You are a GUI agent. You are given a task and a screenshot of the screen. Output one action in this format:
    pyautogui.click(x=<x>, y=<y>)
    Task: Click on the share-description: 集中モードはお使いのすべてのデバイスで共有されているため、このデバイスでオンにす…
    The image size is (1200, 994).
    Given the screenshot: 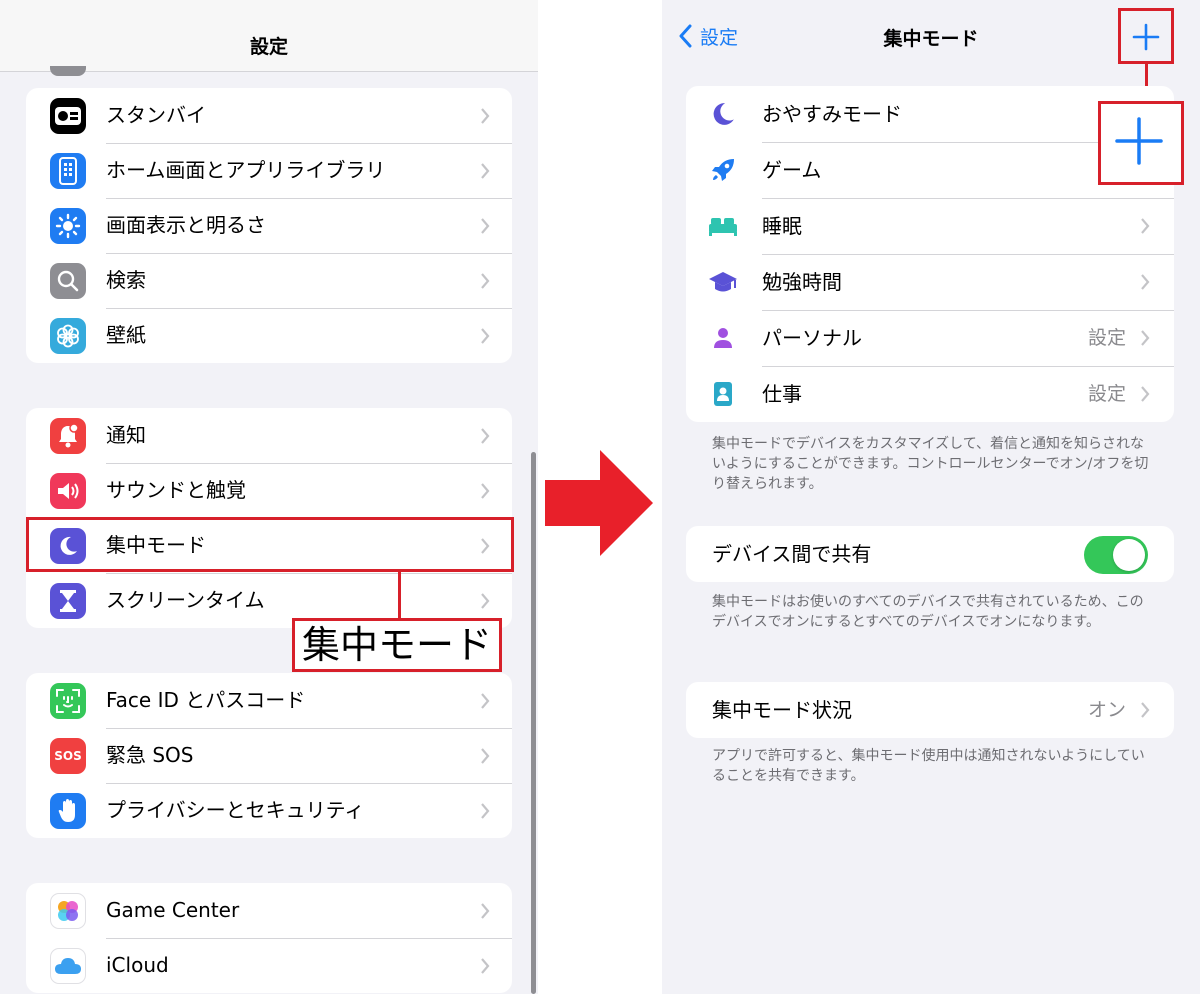 What is the action you would take?
    pyautogui.click(x=928, y=612)
    